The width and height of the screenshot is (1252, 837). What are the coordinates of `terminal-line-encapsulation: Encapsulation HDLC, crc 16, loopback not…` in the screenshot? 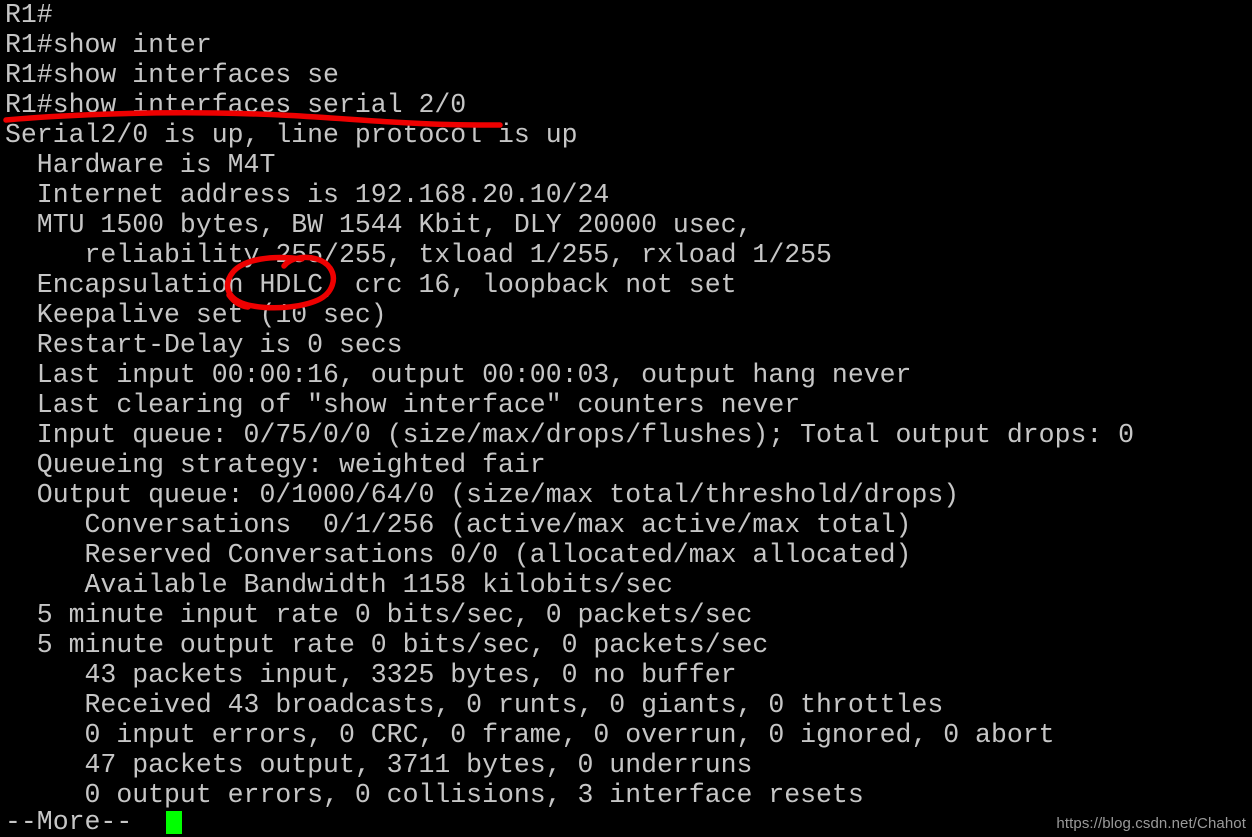 It's located at (371, 285).